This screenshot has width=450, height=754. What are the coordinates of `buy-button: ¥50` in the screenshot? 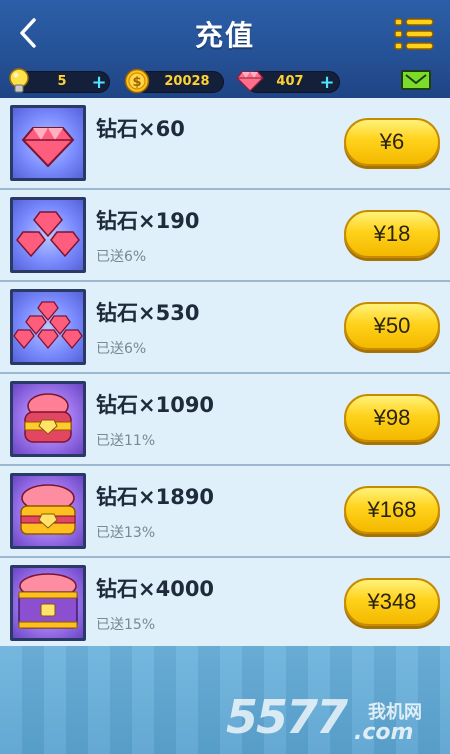 It's located at (392, 326).